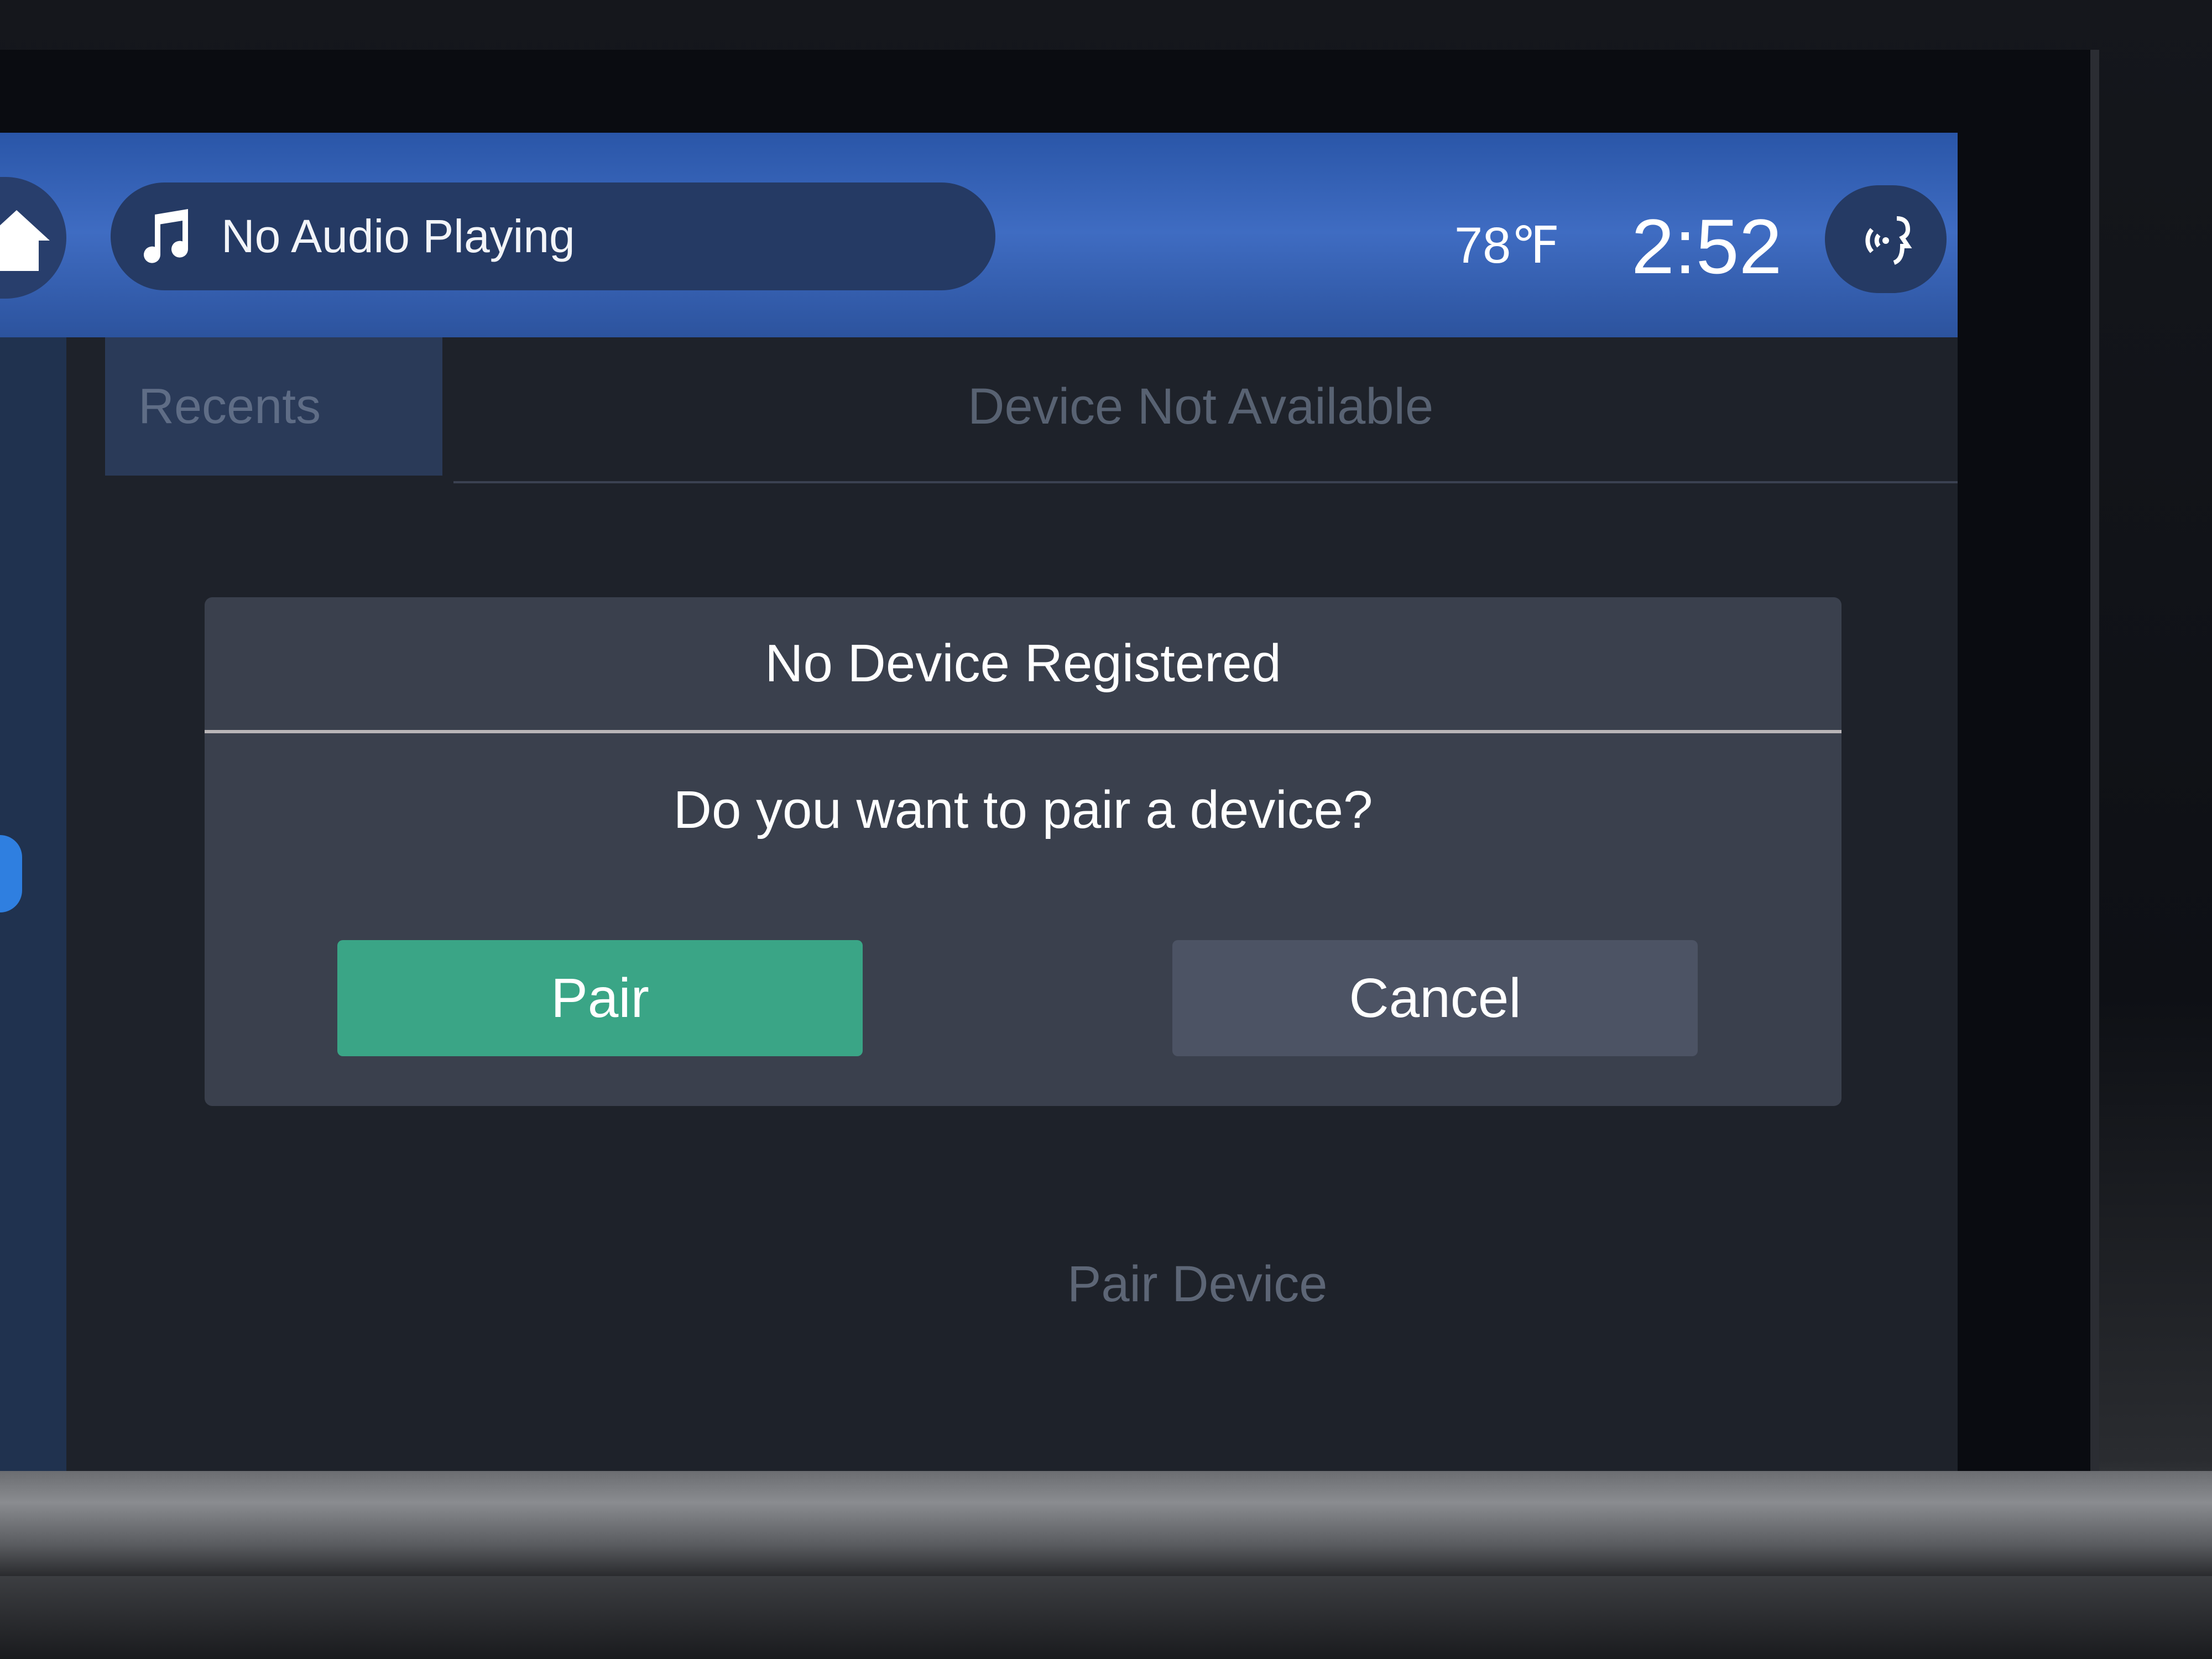  What do you see at coordinates (1507, 246) in the screenshot?
I see `outside-temperature: 78℉` at bounding box center [1507, 246].